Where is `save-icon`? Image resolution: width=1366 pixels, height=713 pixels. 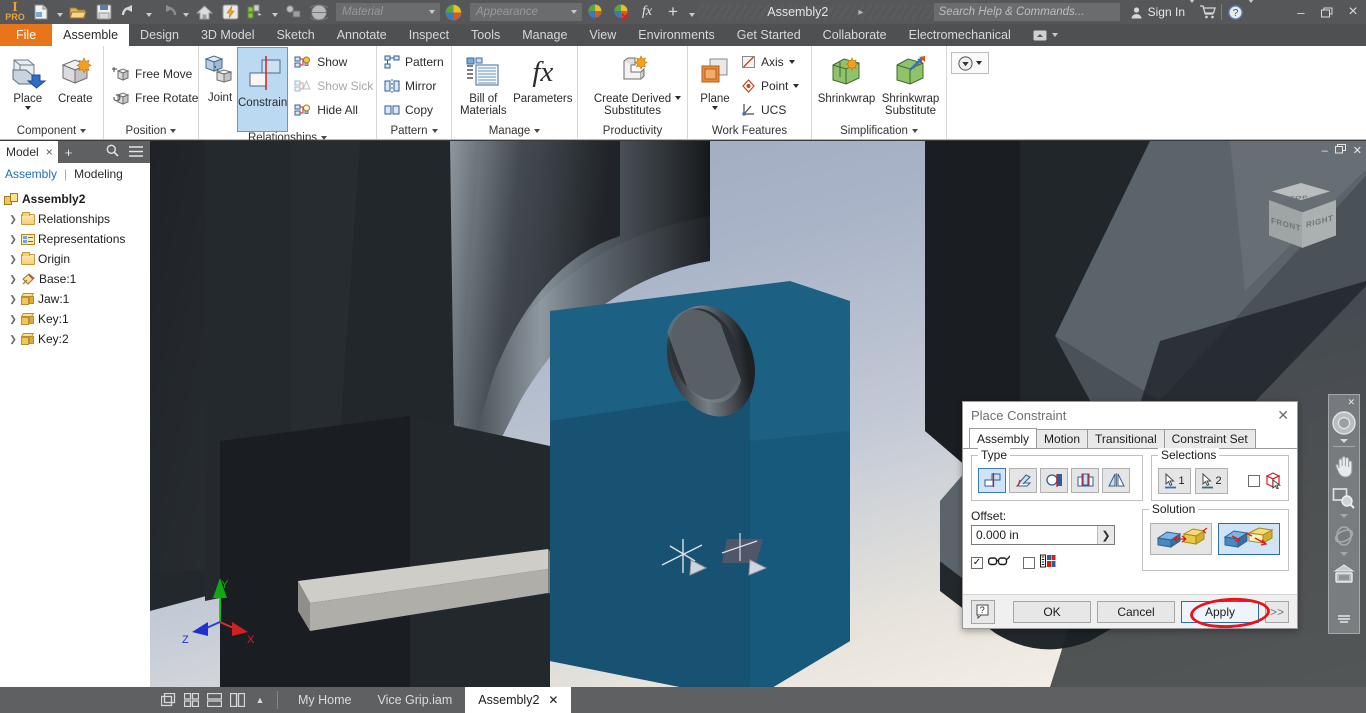 save-icon is located at coordinates (104, 12).